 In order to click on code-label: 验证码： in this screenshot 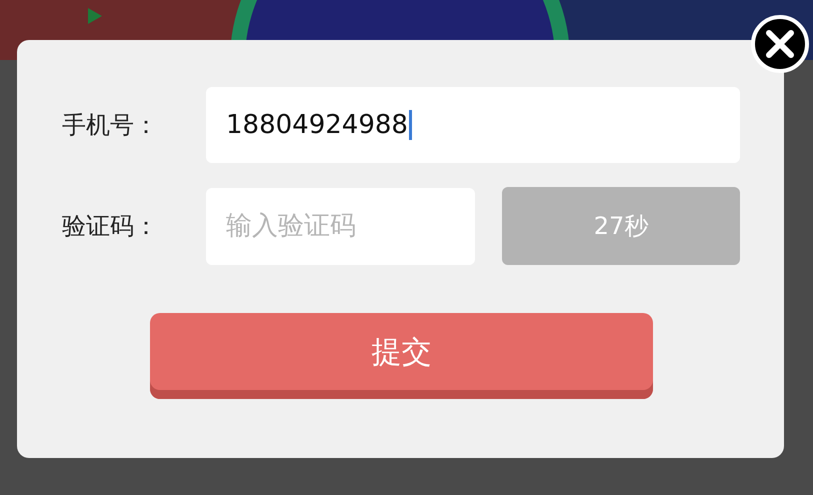, I will do `click(110, 226)`.